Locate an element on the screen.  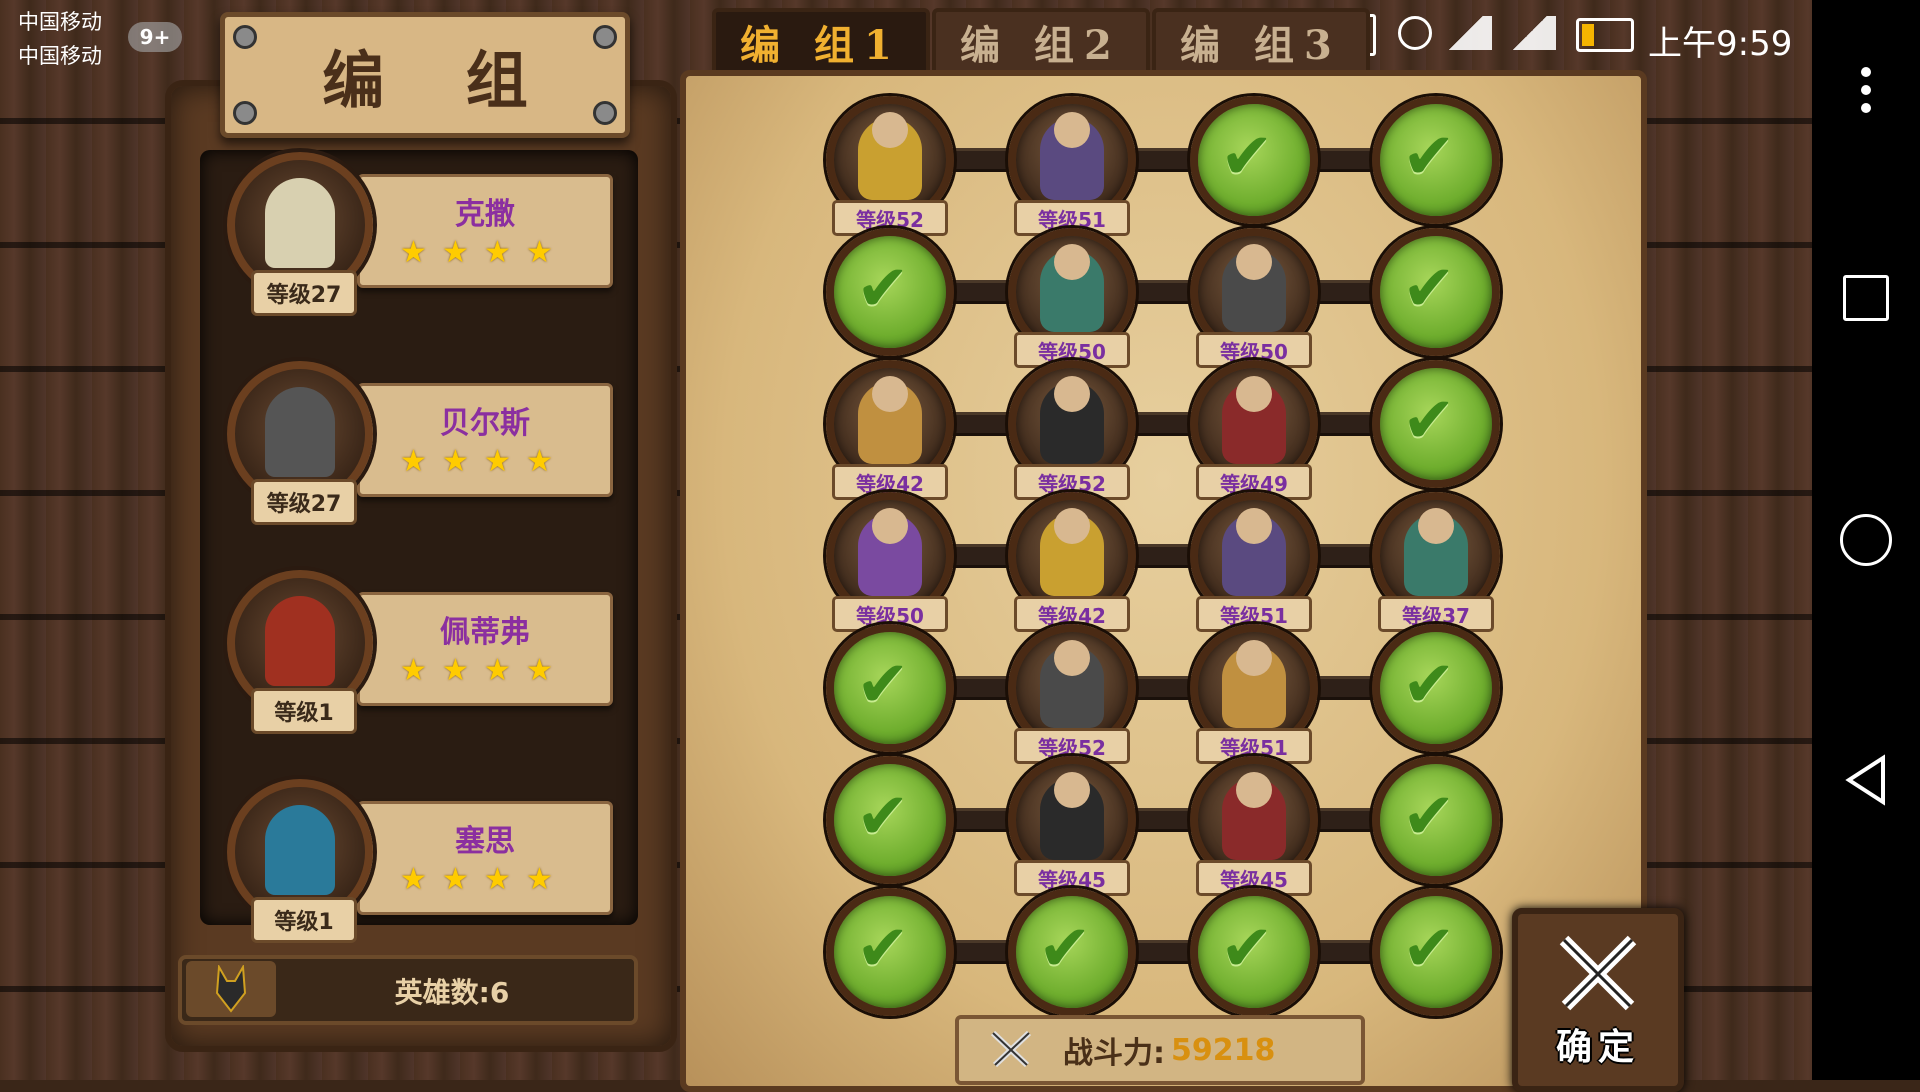
hero-name: 佩蒂弗 is located at coordinates (485, 632).